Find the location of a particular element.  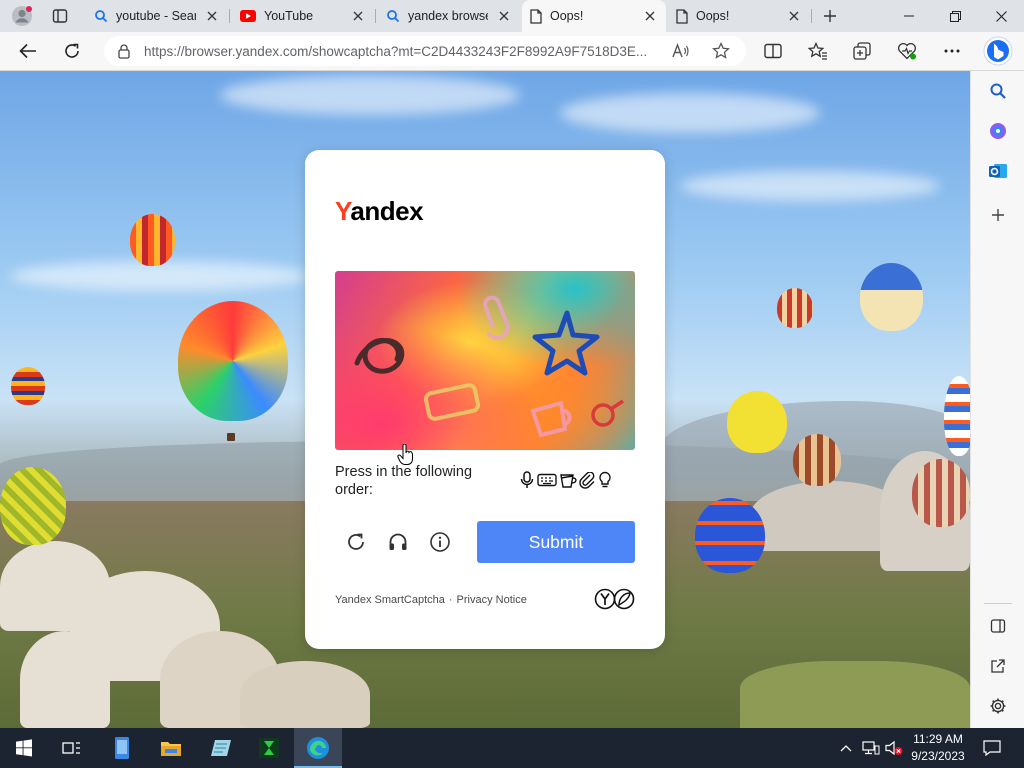

new-tab-button is located at coordinates (830, 16).